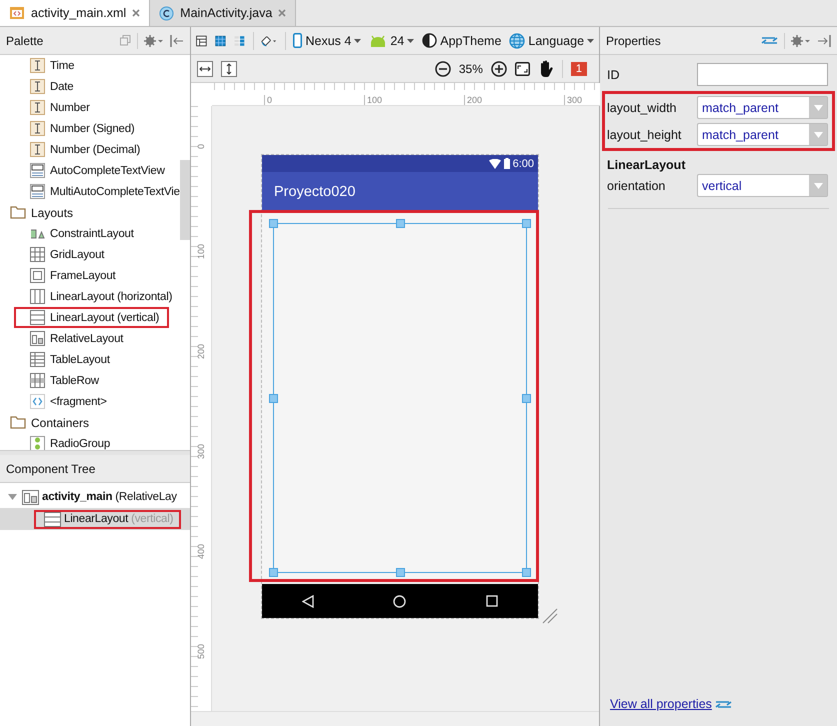 The height and width of the screenshot is (726, 837). Describe the element at coordinates (636, 185) in the screenshot. I see `property-label: orientation` at that location.